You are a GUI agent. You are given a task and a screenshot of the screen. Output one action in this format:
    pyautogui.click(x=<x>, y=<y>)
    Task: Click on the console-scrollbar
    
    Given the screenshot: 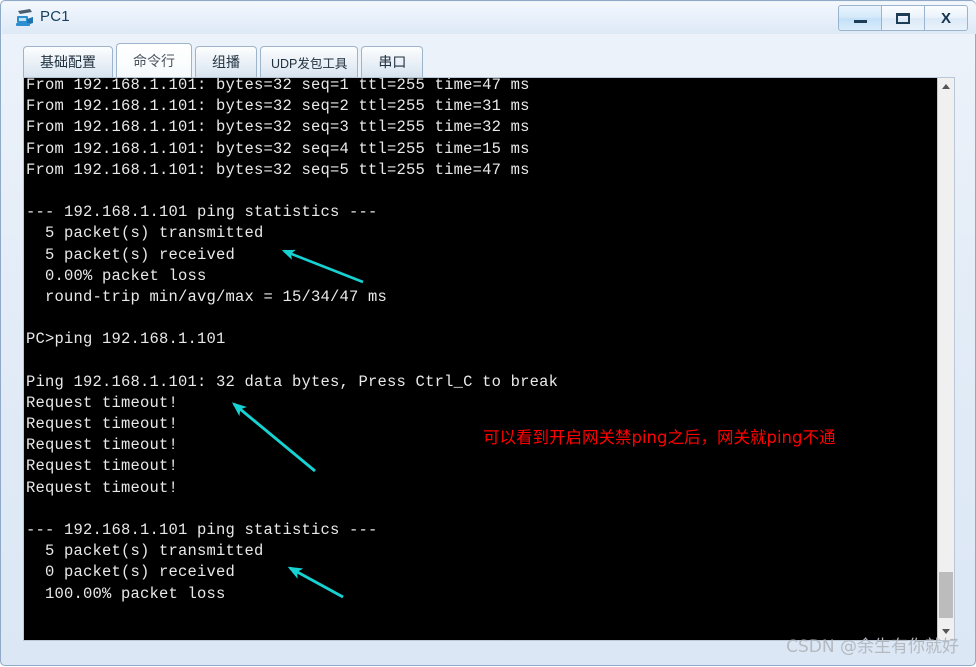 What is the action you would take?
    pyautogui.click(x=945, y=359)
    